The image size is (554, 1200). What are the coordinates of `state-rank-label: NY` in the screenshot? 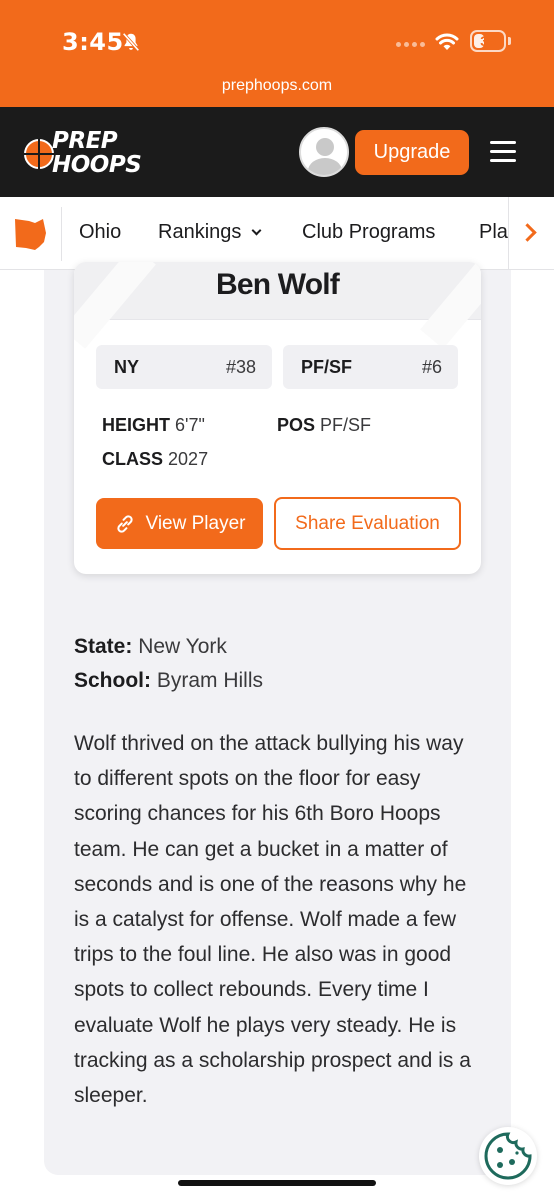 It's located at (127, 367).